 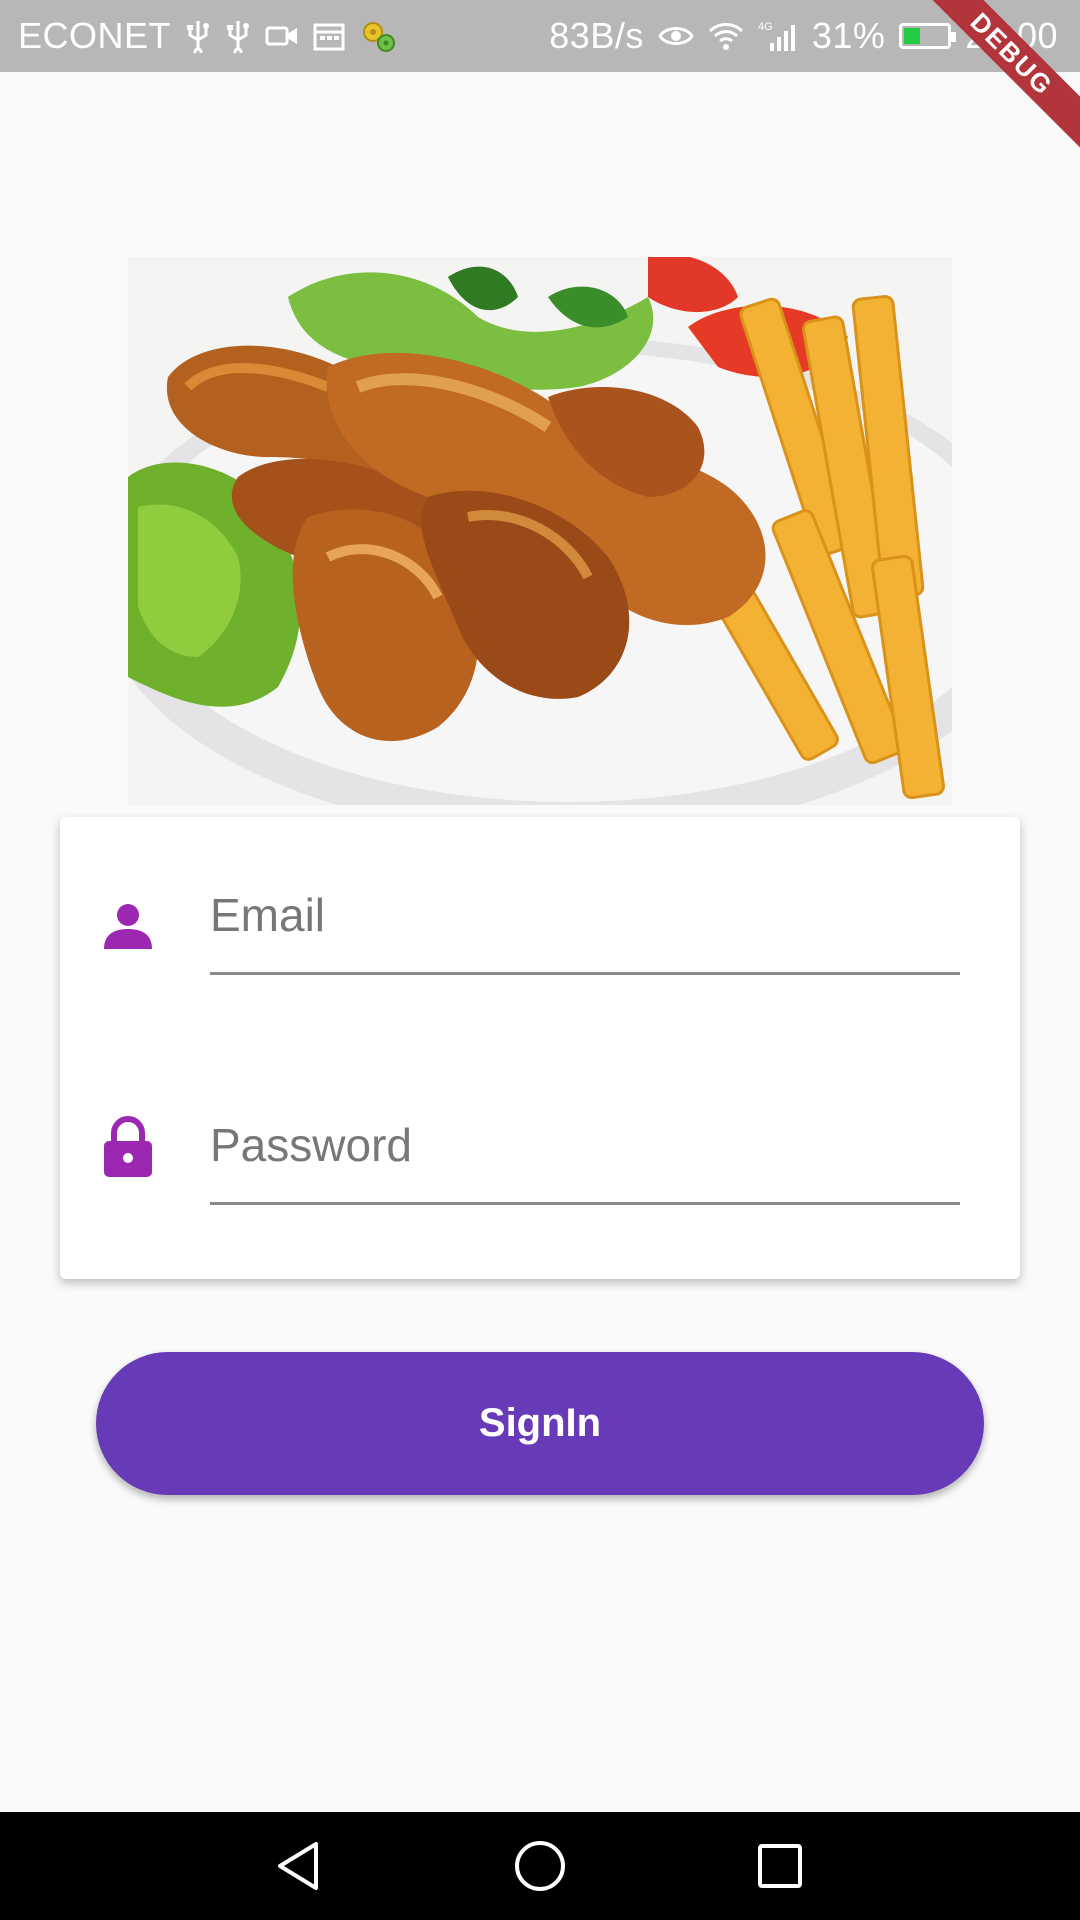 What do you see at coordinates (540, 1423) in the screenshot?
I see `signin-button: SignIn` at bounding box center [540, 1423].